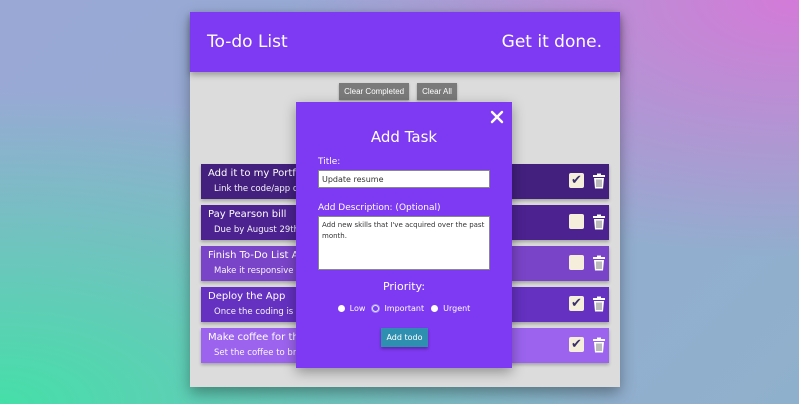  What do you see at coordinates (247, 296) in the screenshot?
I see `todo-title: Deploy the App` at bounding box center [247, 296].